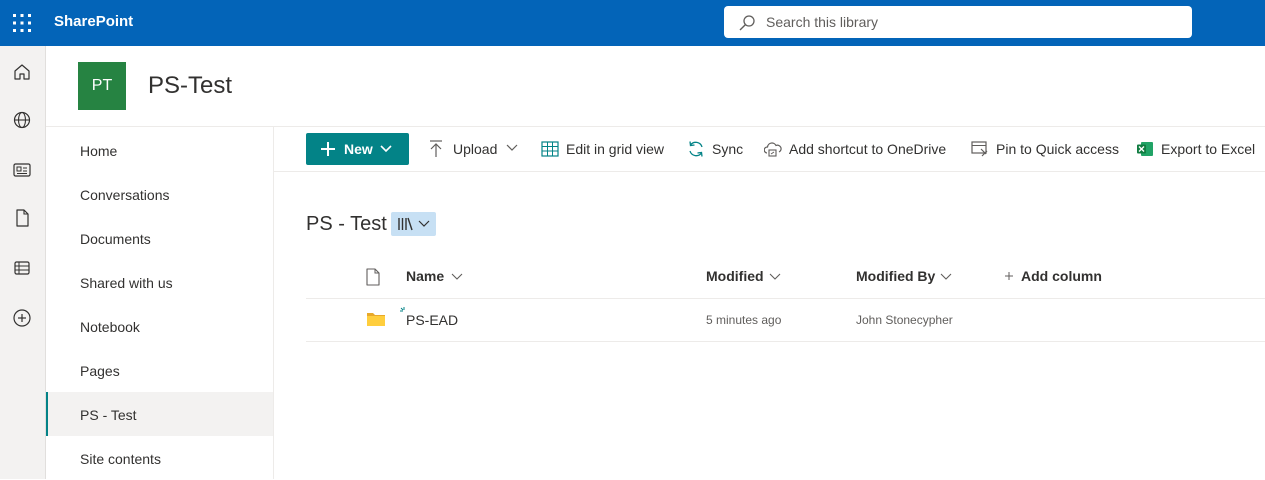  What do you see at coordinates (432, 320) in the screenshot?
I see `item-name-link: PS-EAD` at bounding box center [432, 320].